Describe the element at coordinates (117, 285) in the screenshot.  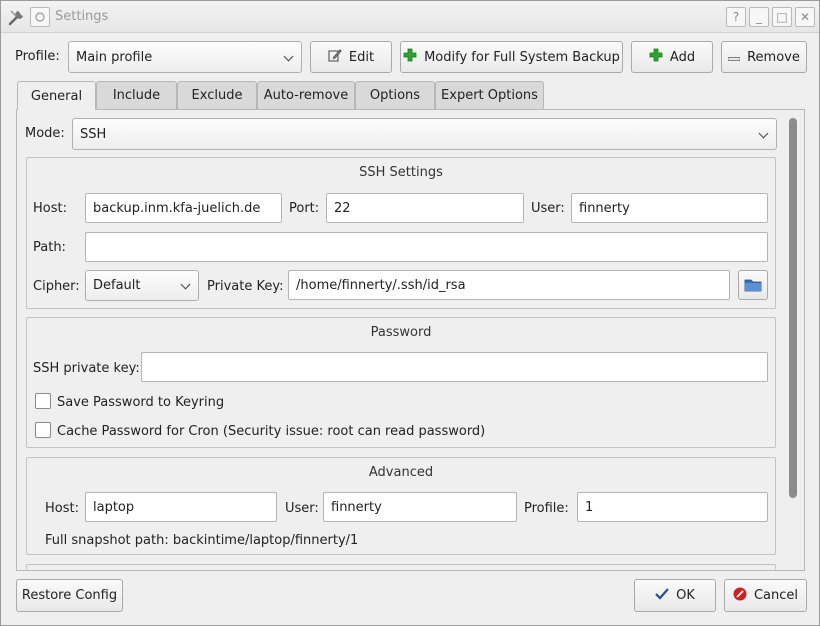
I see `cipher-select-value: Default` at that location.